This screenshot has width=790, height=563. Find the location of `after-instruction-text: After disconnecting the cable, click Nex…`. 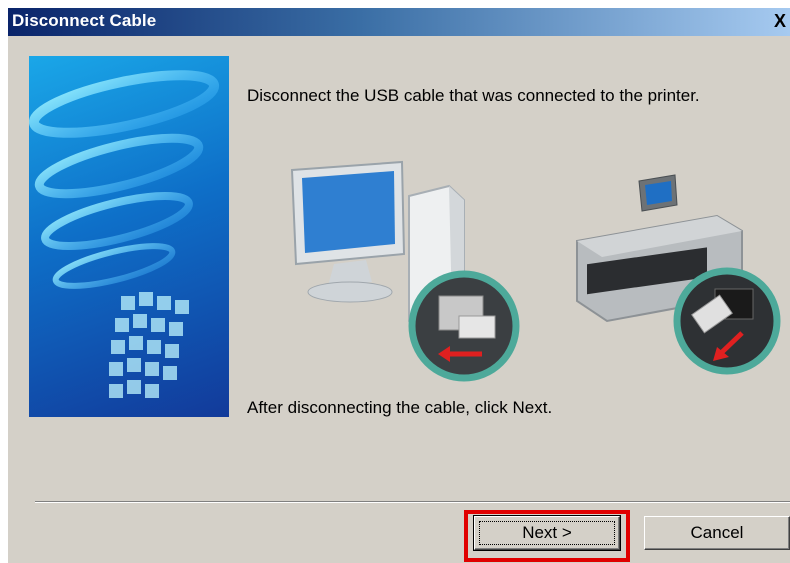

after-instruction-text: After disconnecting the cable, click Nex… is located at coordinates (400, 407).